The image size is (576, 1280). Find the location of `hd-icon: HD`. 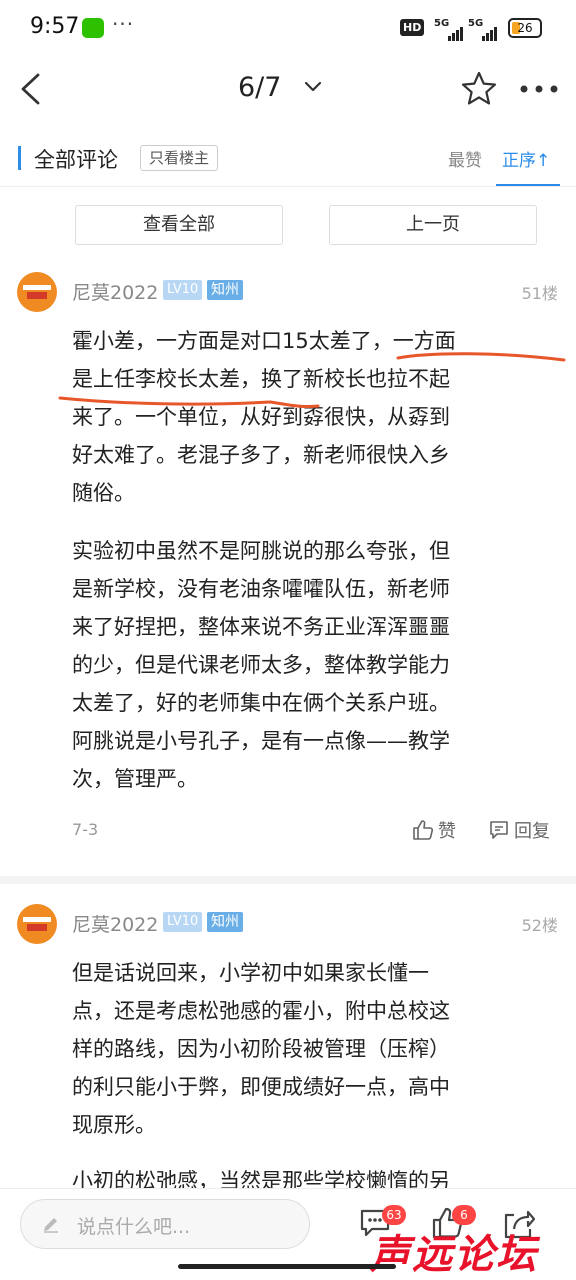

hd-icon: HD is located at coordinates (412, 27).